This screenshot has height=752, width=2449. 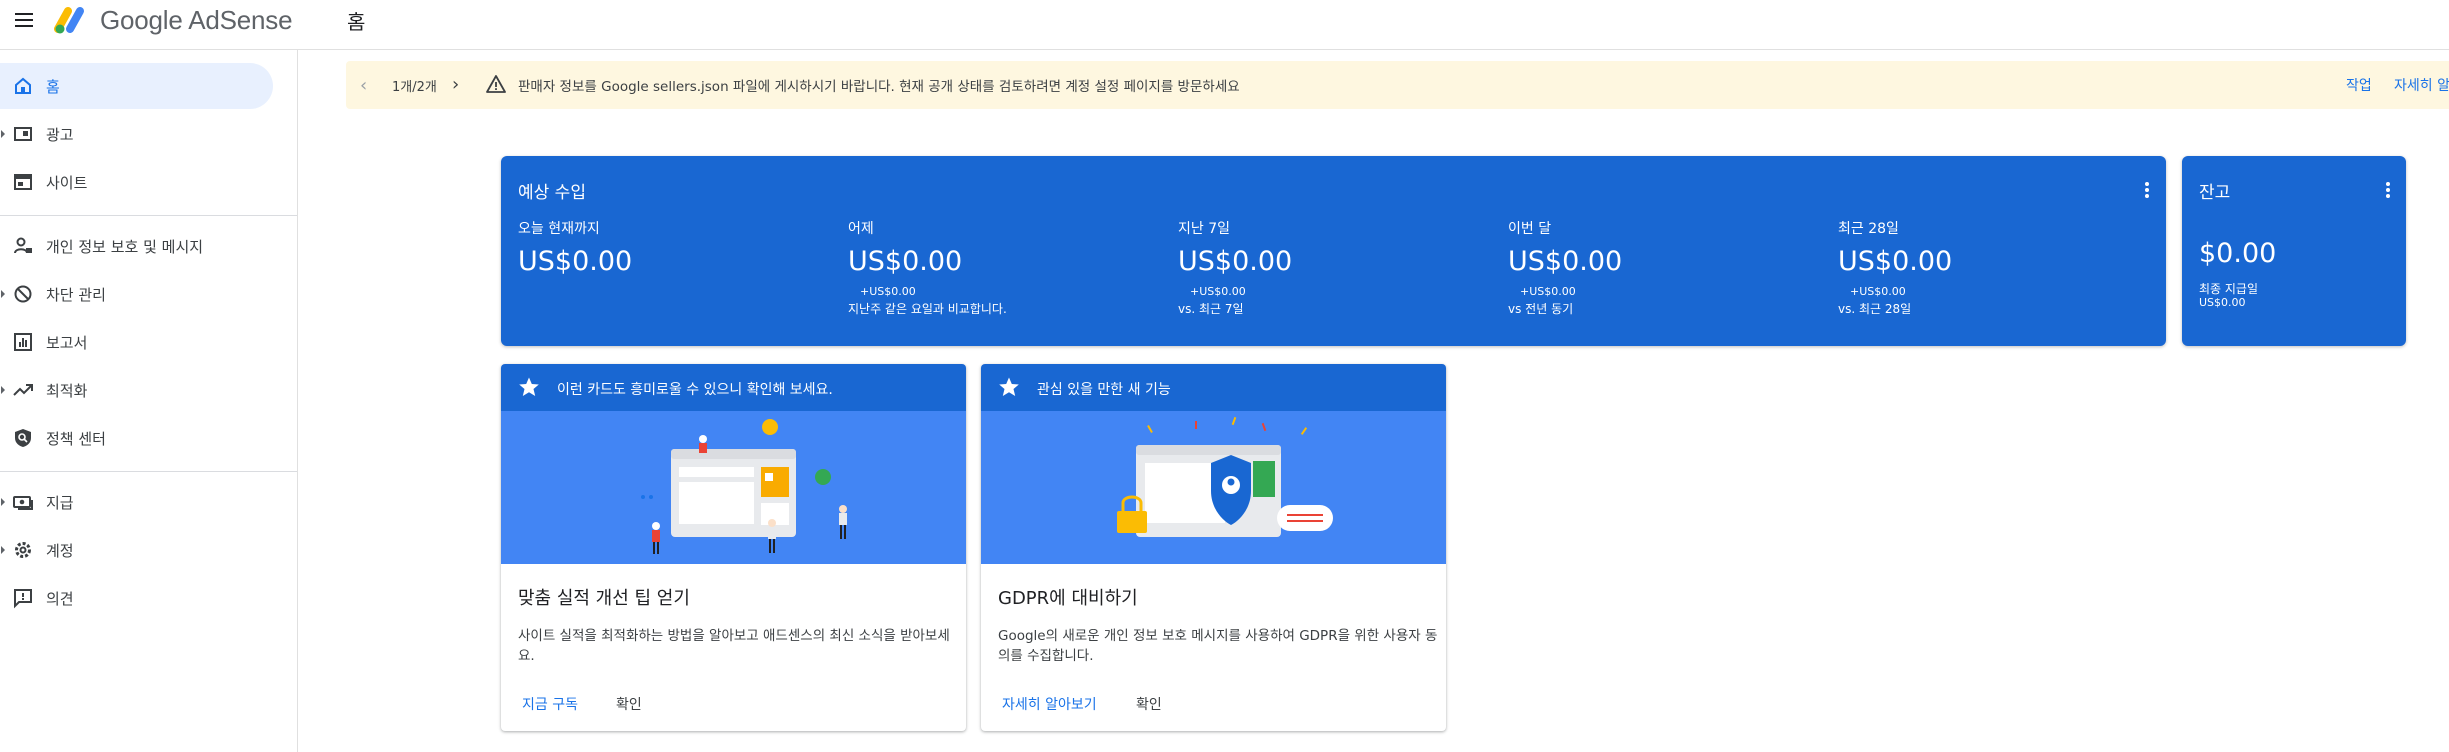 I want to click on banner-prev-button: ‹, so click(x=363, y=85).